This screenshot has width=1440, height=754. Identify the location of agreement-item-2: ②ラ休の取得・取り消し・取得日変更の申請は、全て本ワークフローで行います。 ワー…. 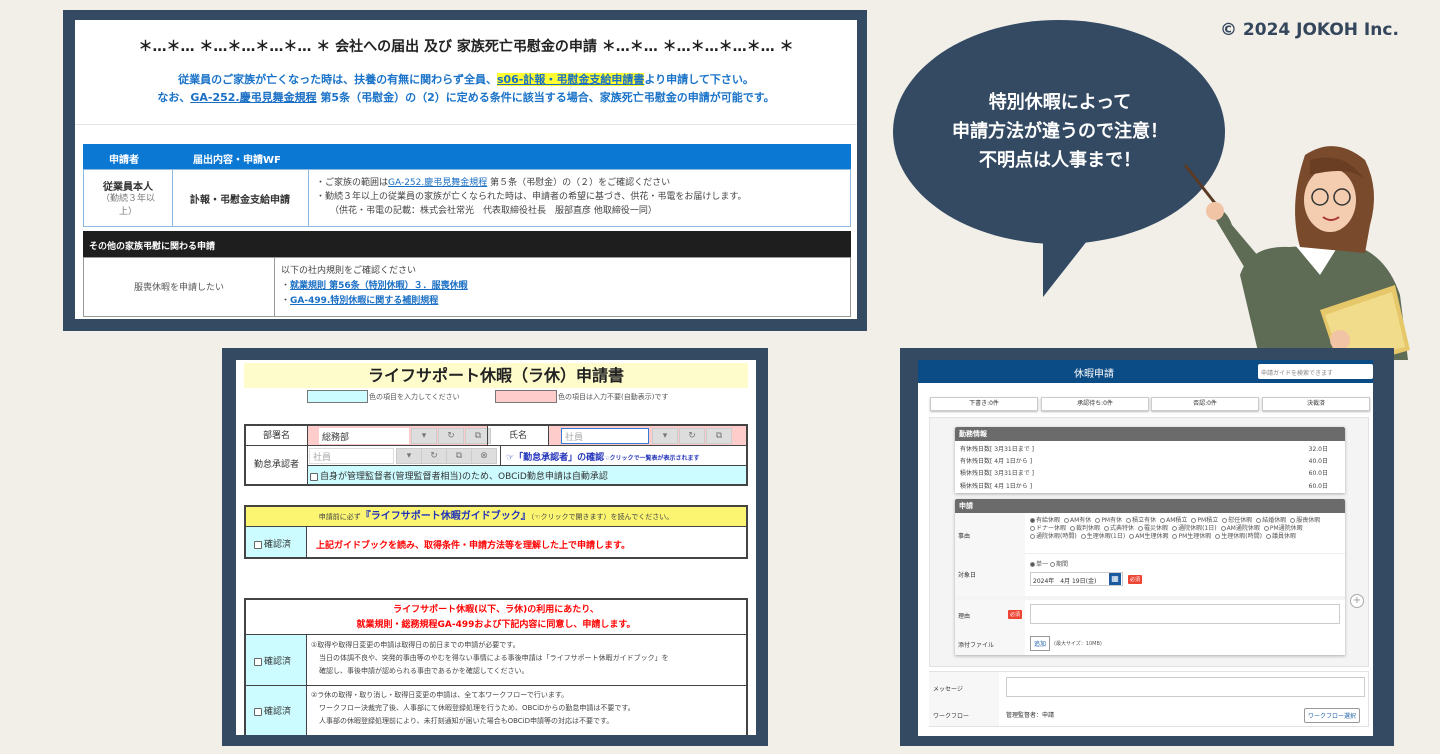
(473, 708).